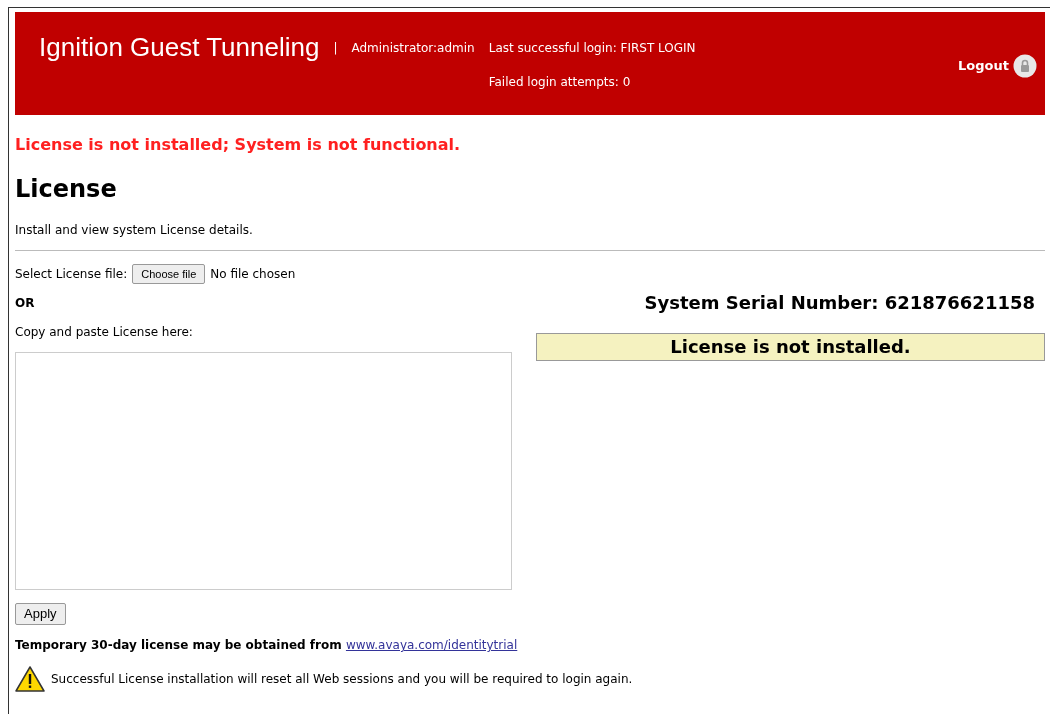  Describe the element at coordinates (238, 145) in the screenshot. I see `error-message: License is not installed; System is not functional.` at that location.